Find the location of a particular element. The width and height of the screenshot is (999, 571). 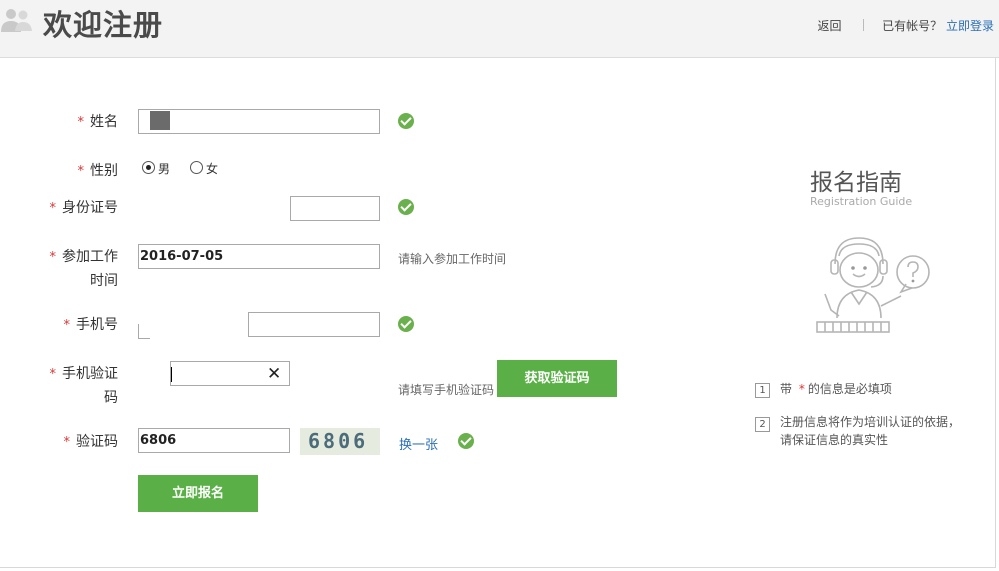

mobile-label: * 手机号 is located at coordinates (91, 325).